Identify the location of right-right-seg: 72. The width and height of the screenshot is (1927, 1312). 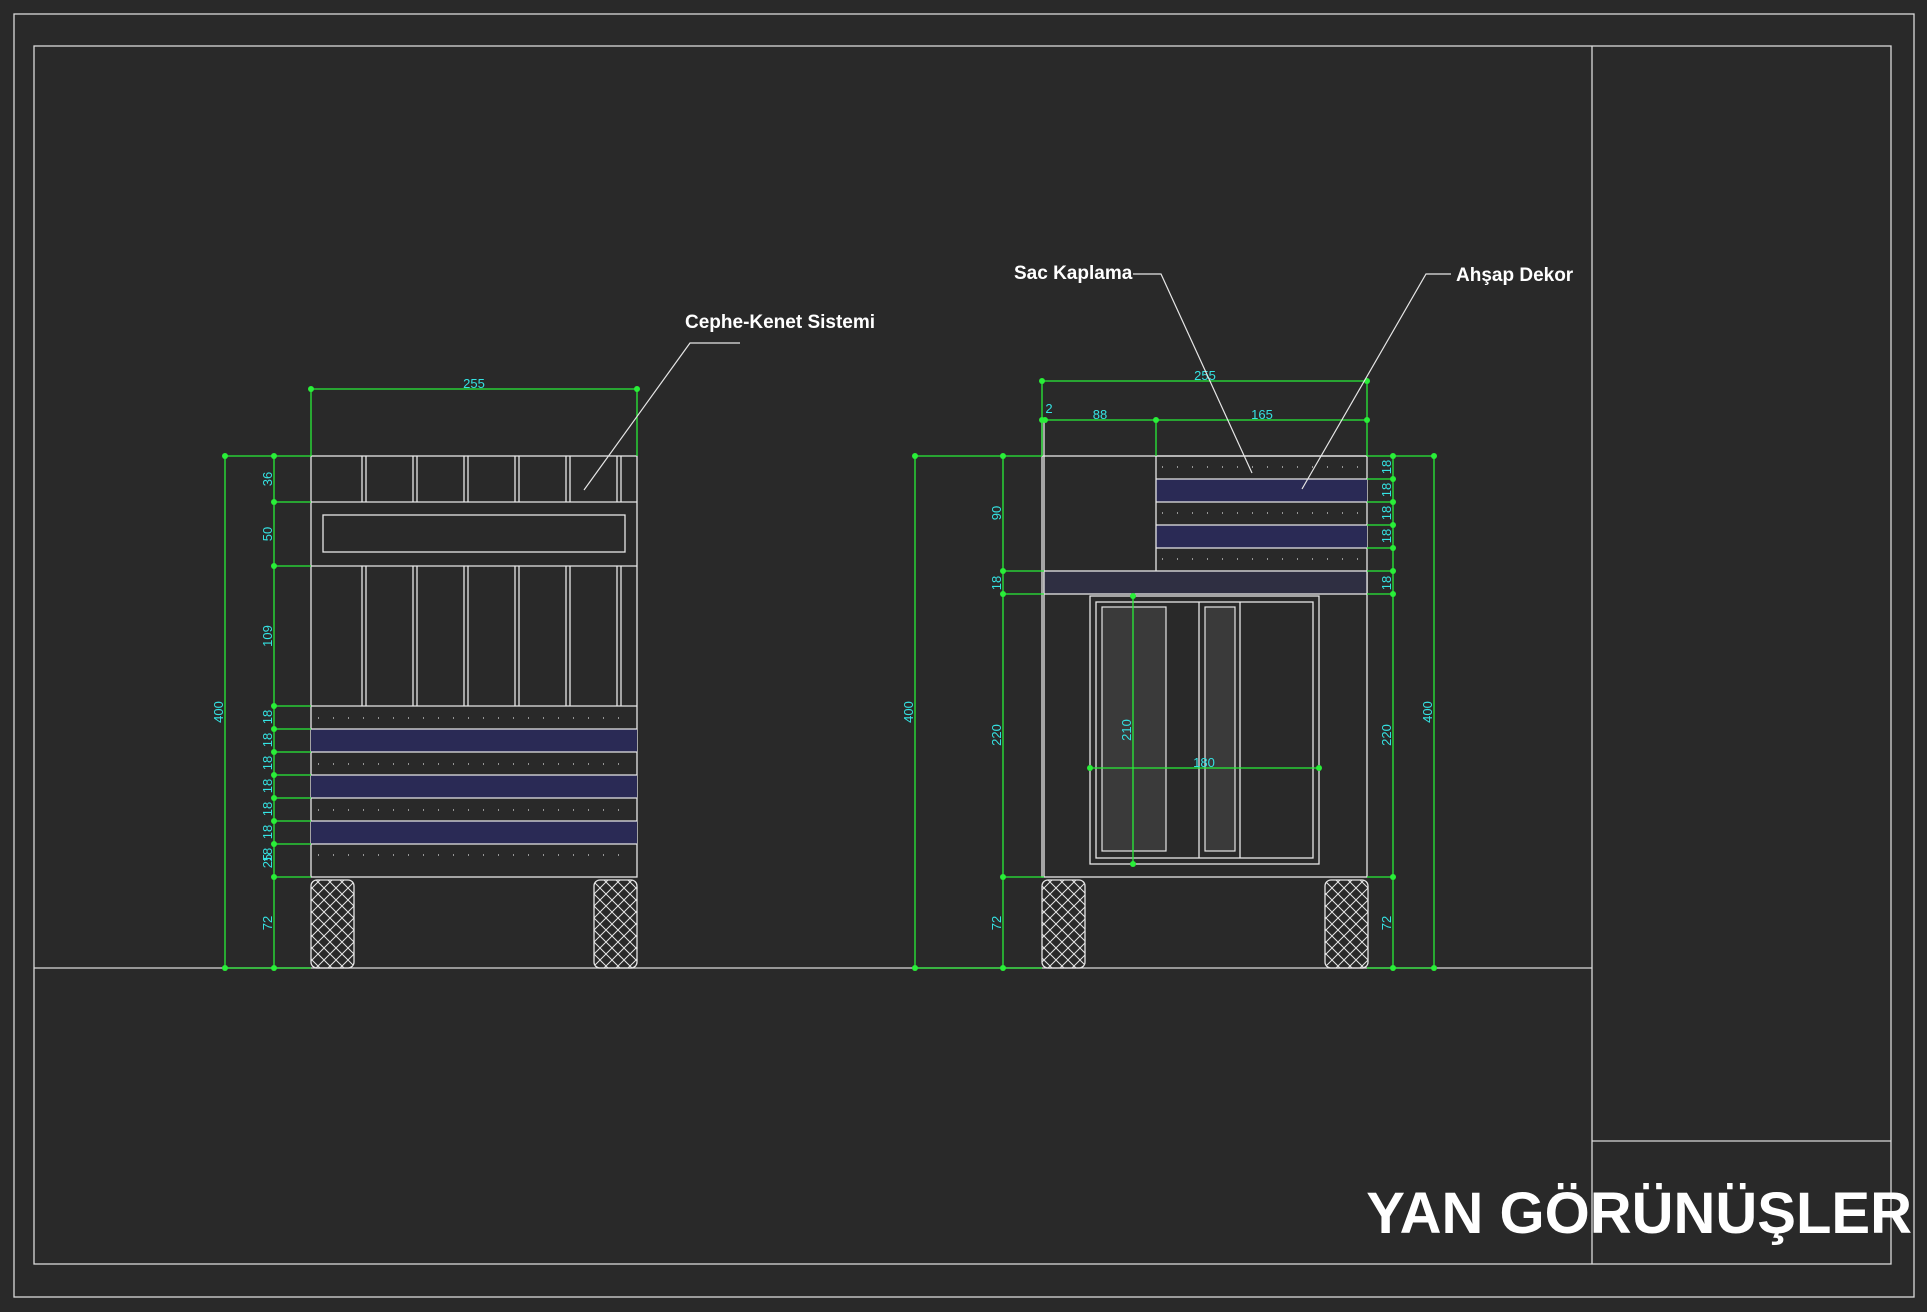
(1386, 923).